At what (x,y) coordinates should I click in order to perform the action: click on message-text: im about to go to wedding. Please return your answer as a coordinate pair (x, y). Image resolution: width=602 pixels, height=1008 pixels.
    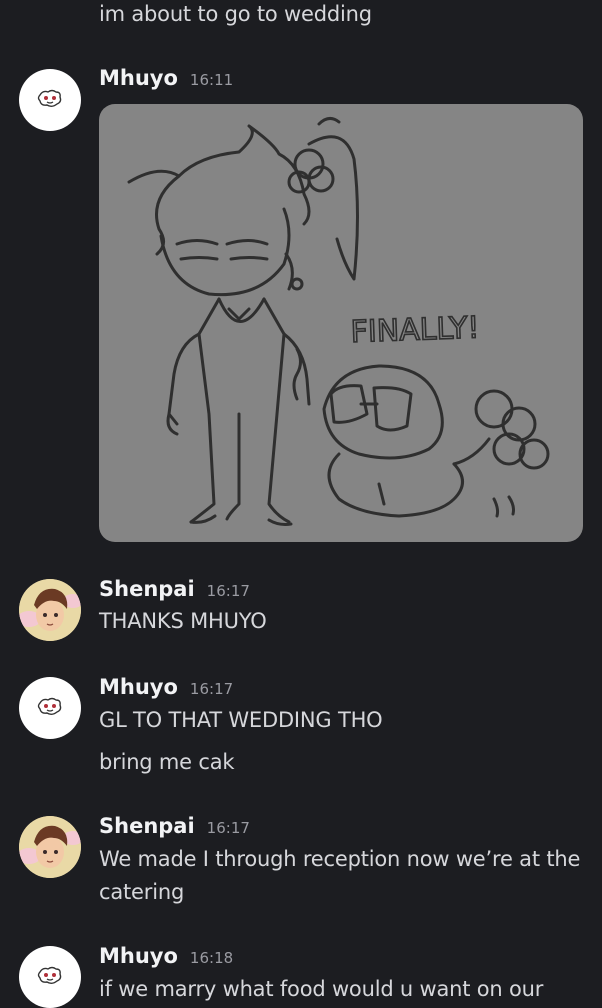
    Looking at the image, I should click on (235, 14).